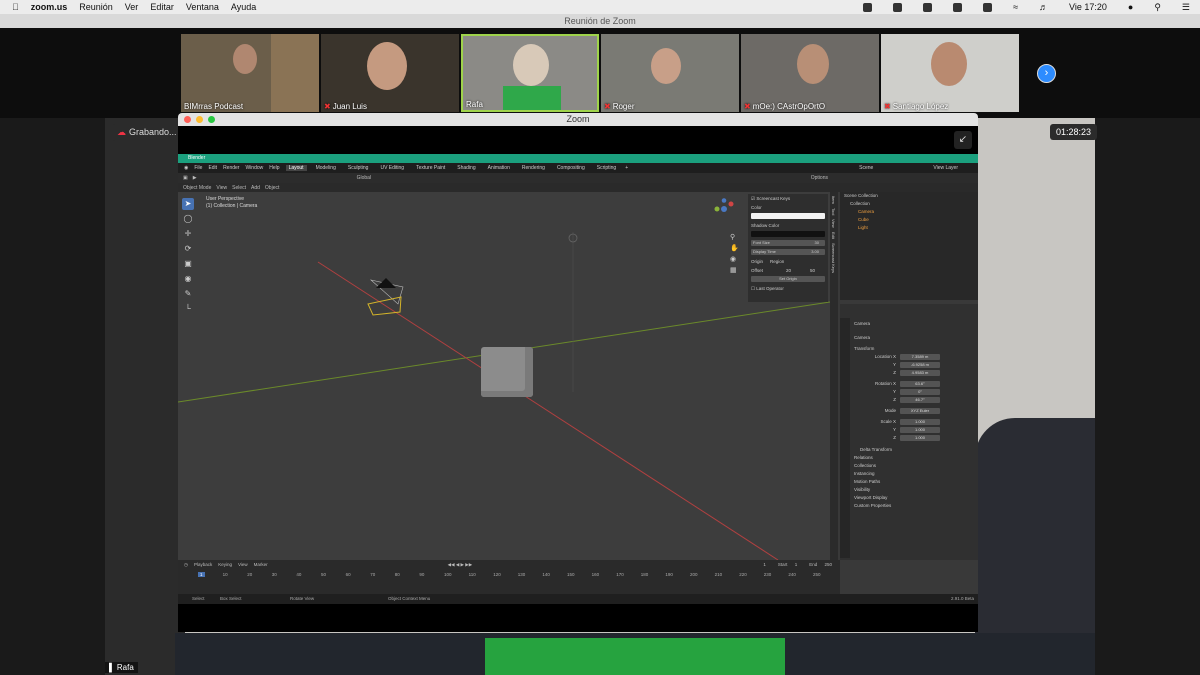 This screenshot has height=675, width=1200. What do you see at coordinates (195, 178) in the screenshot?
I see `select-mode-icon: ▶` at bounding box center [195, 178].